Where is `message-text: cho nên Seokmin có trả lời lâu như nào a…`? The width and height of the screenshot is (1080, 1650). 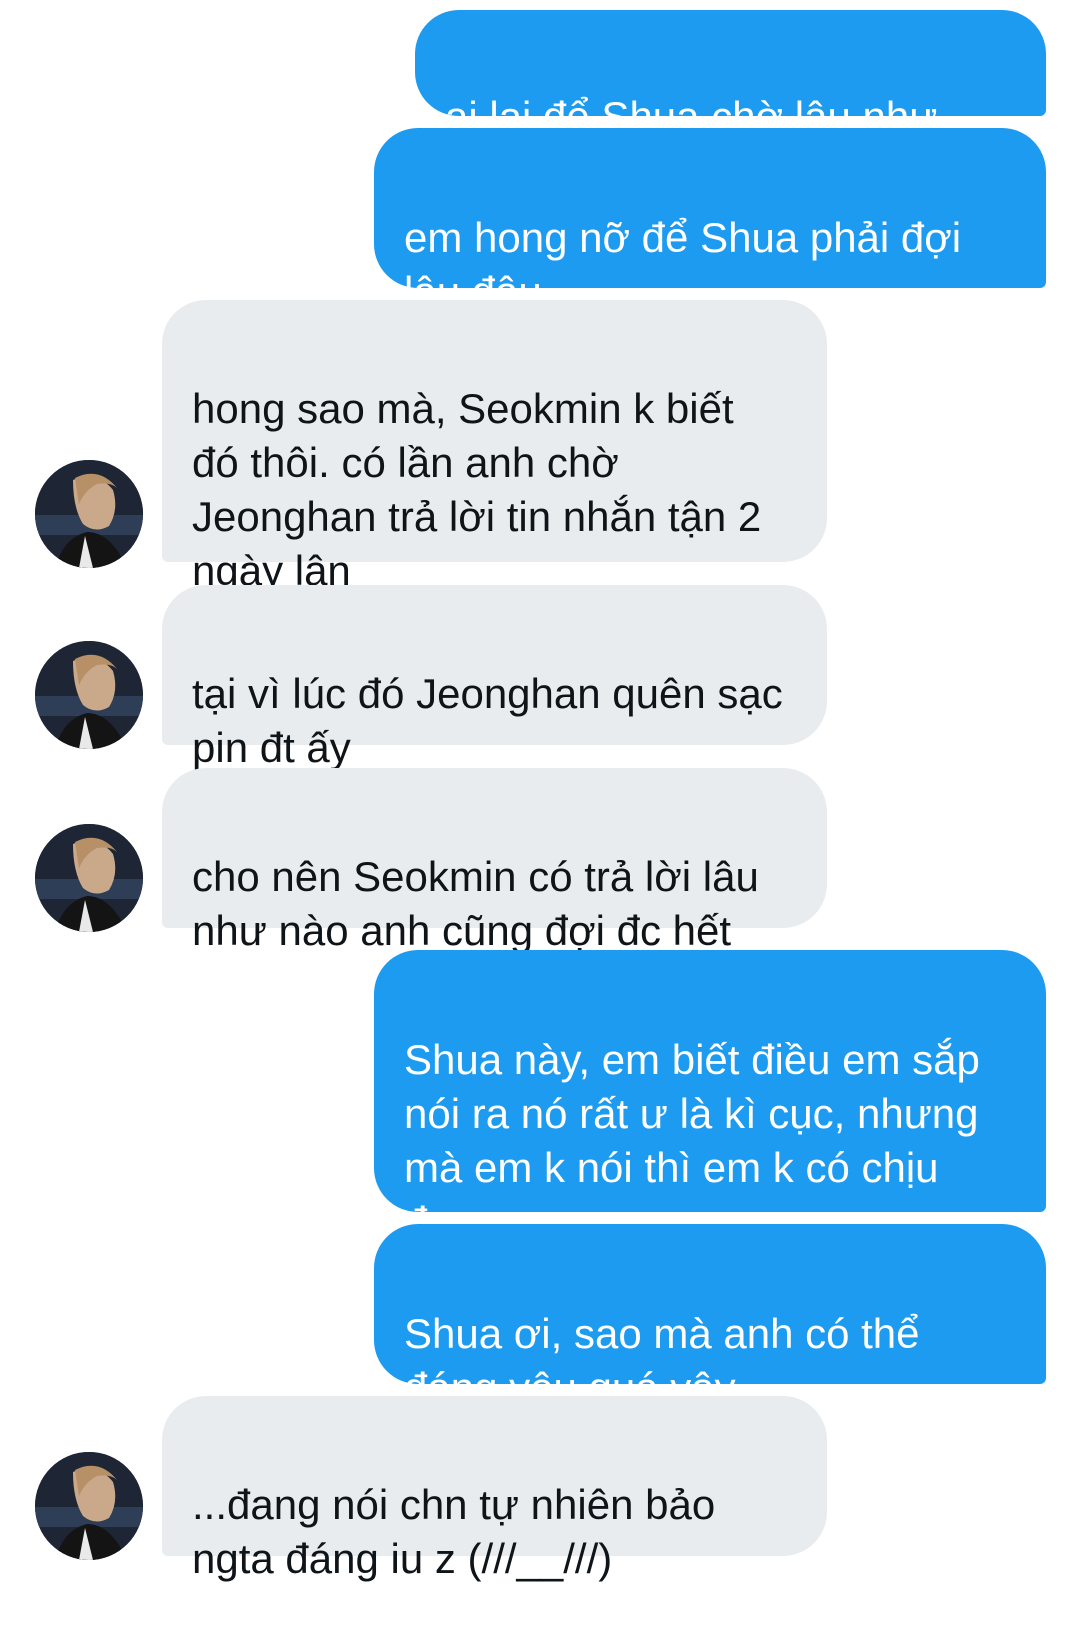
message-text: cho nên Seokmin có trả lời lâu như nào a… is located at coordinates (475, 903).